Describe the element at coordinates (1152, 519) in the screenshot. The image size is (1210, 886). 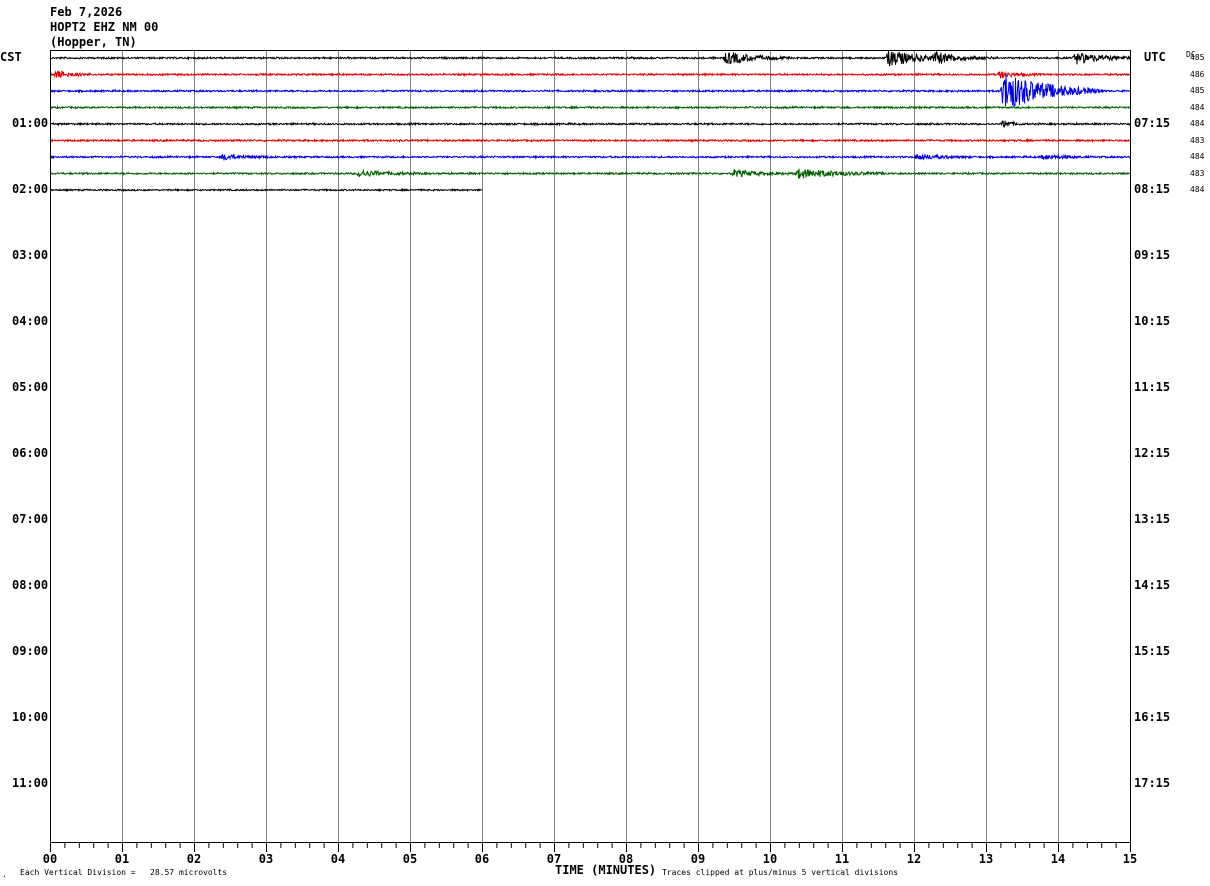
I see `right-hour-label: 13:15` at that location.